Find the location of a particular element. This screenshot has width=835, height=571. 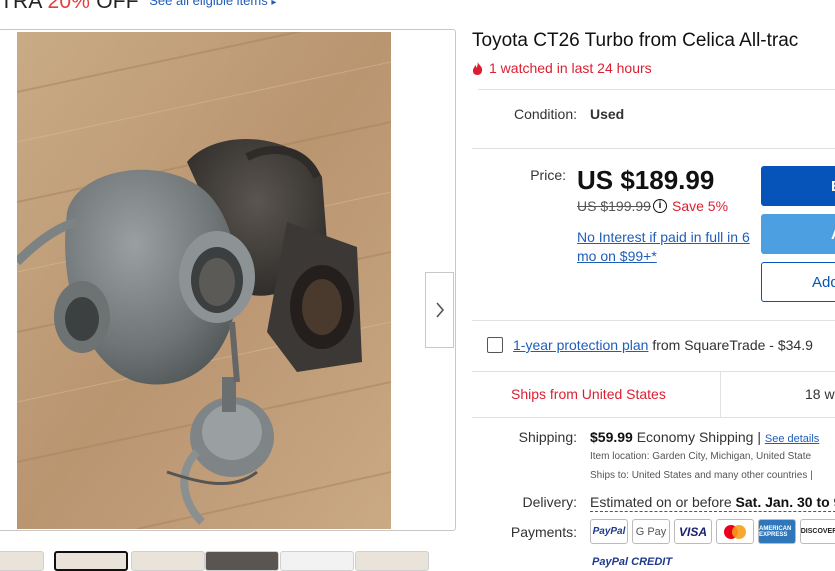

info-icon: i is located at coordinates (660, 206).